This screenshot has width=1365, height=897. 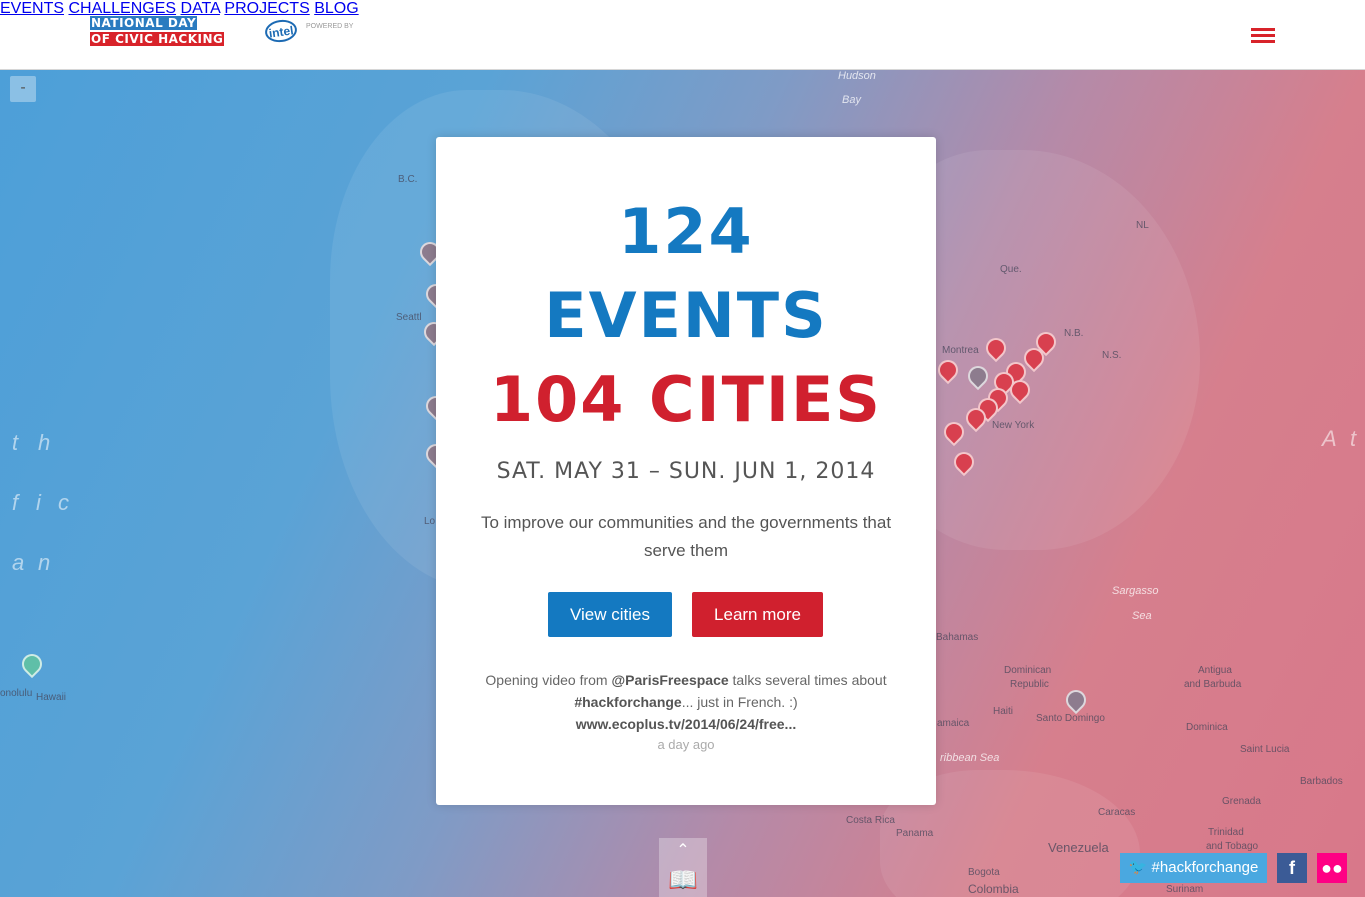 I want to click on map-label: ribbean Sea, so click(x=970, y=758).